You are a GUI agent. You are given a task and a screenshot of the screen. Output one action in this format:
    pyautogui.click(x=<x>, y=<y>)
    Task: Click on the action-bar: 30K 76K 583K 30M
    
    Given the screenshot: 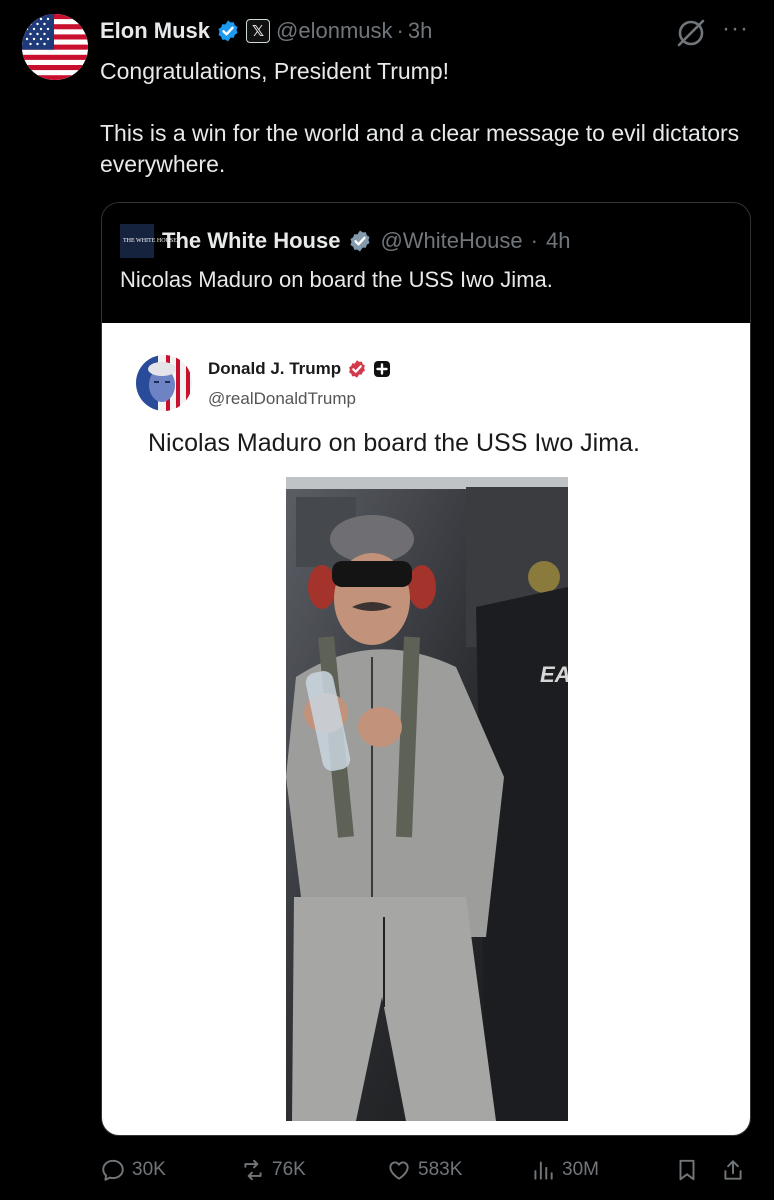 What is the action you would take?
    pyautogui.click(x=430, y=1170)
    